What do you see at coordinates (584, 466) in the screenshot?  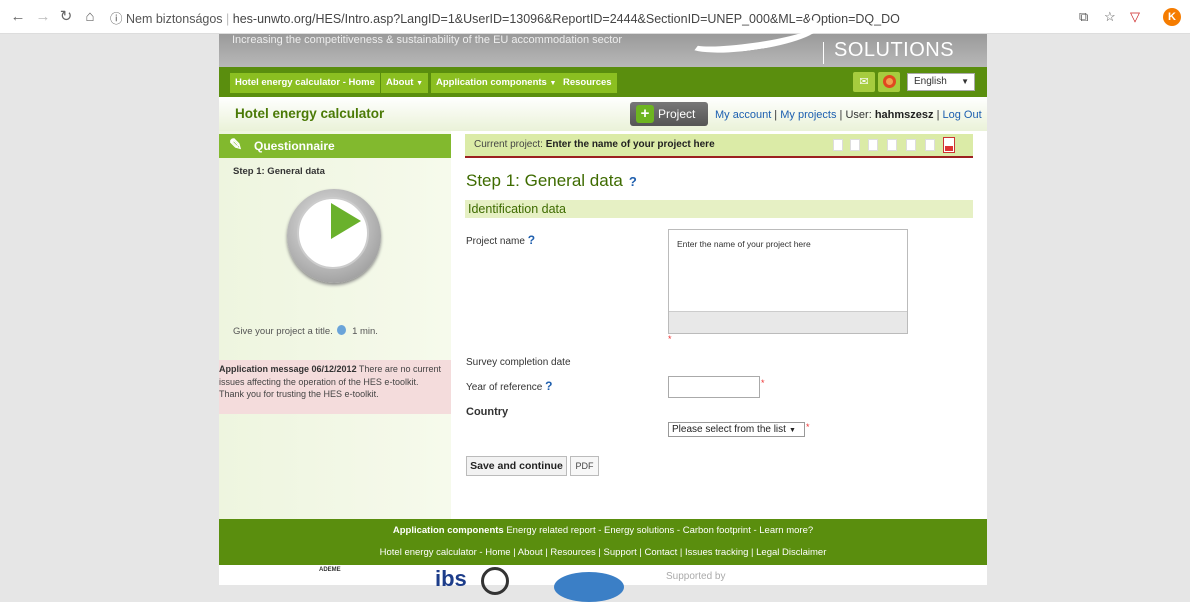 I see `pdf-button: PDF` at bounding box center [584, 466].